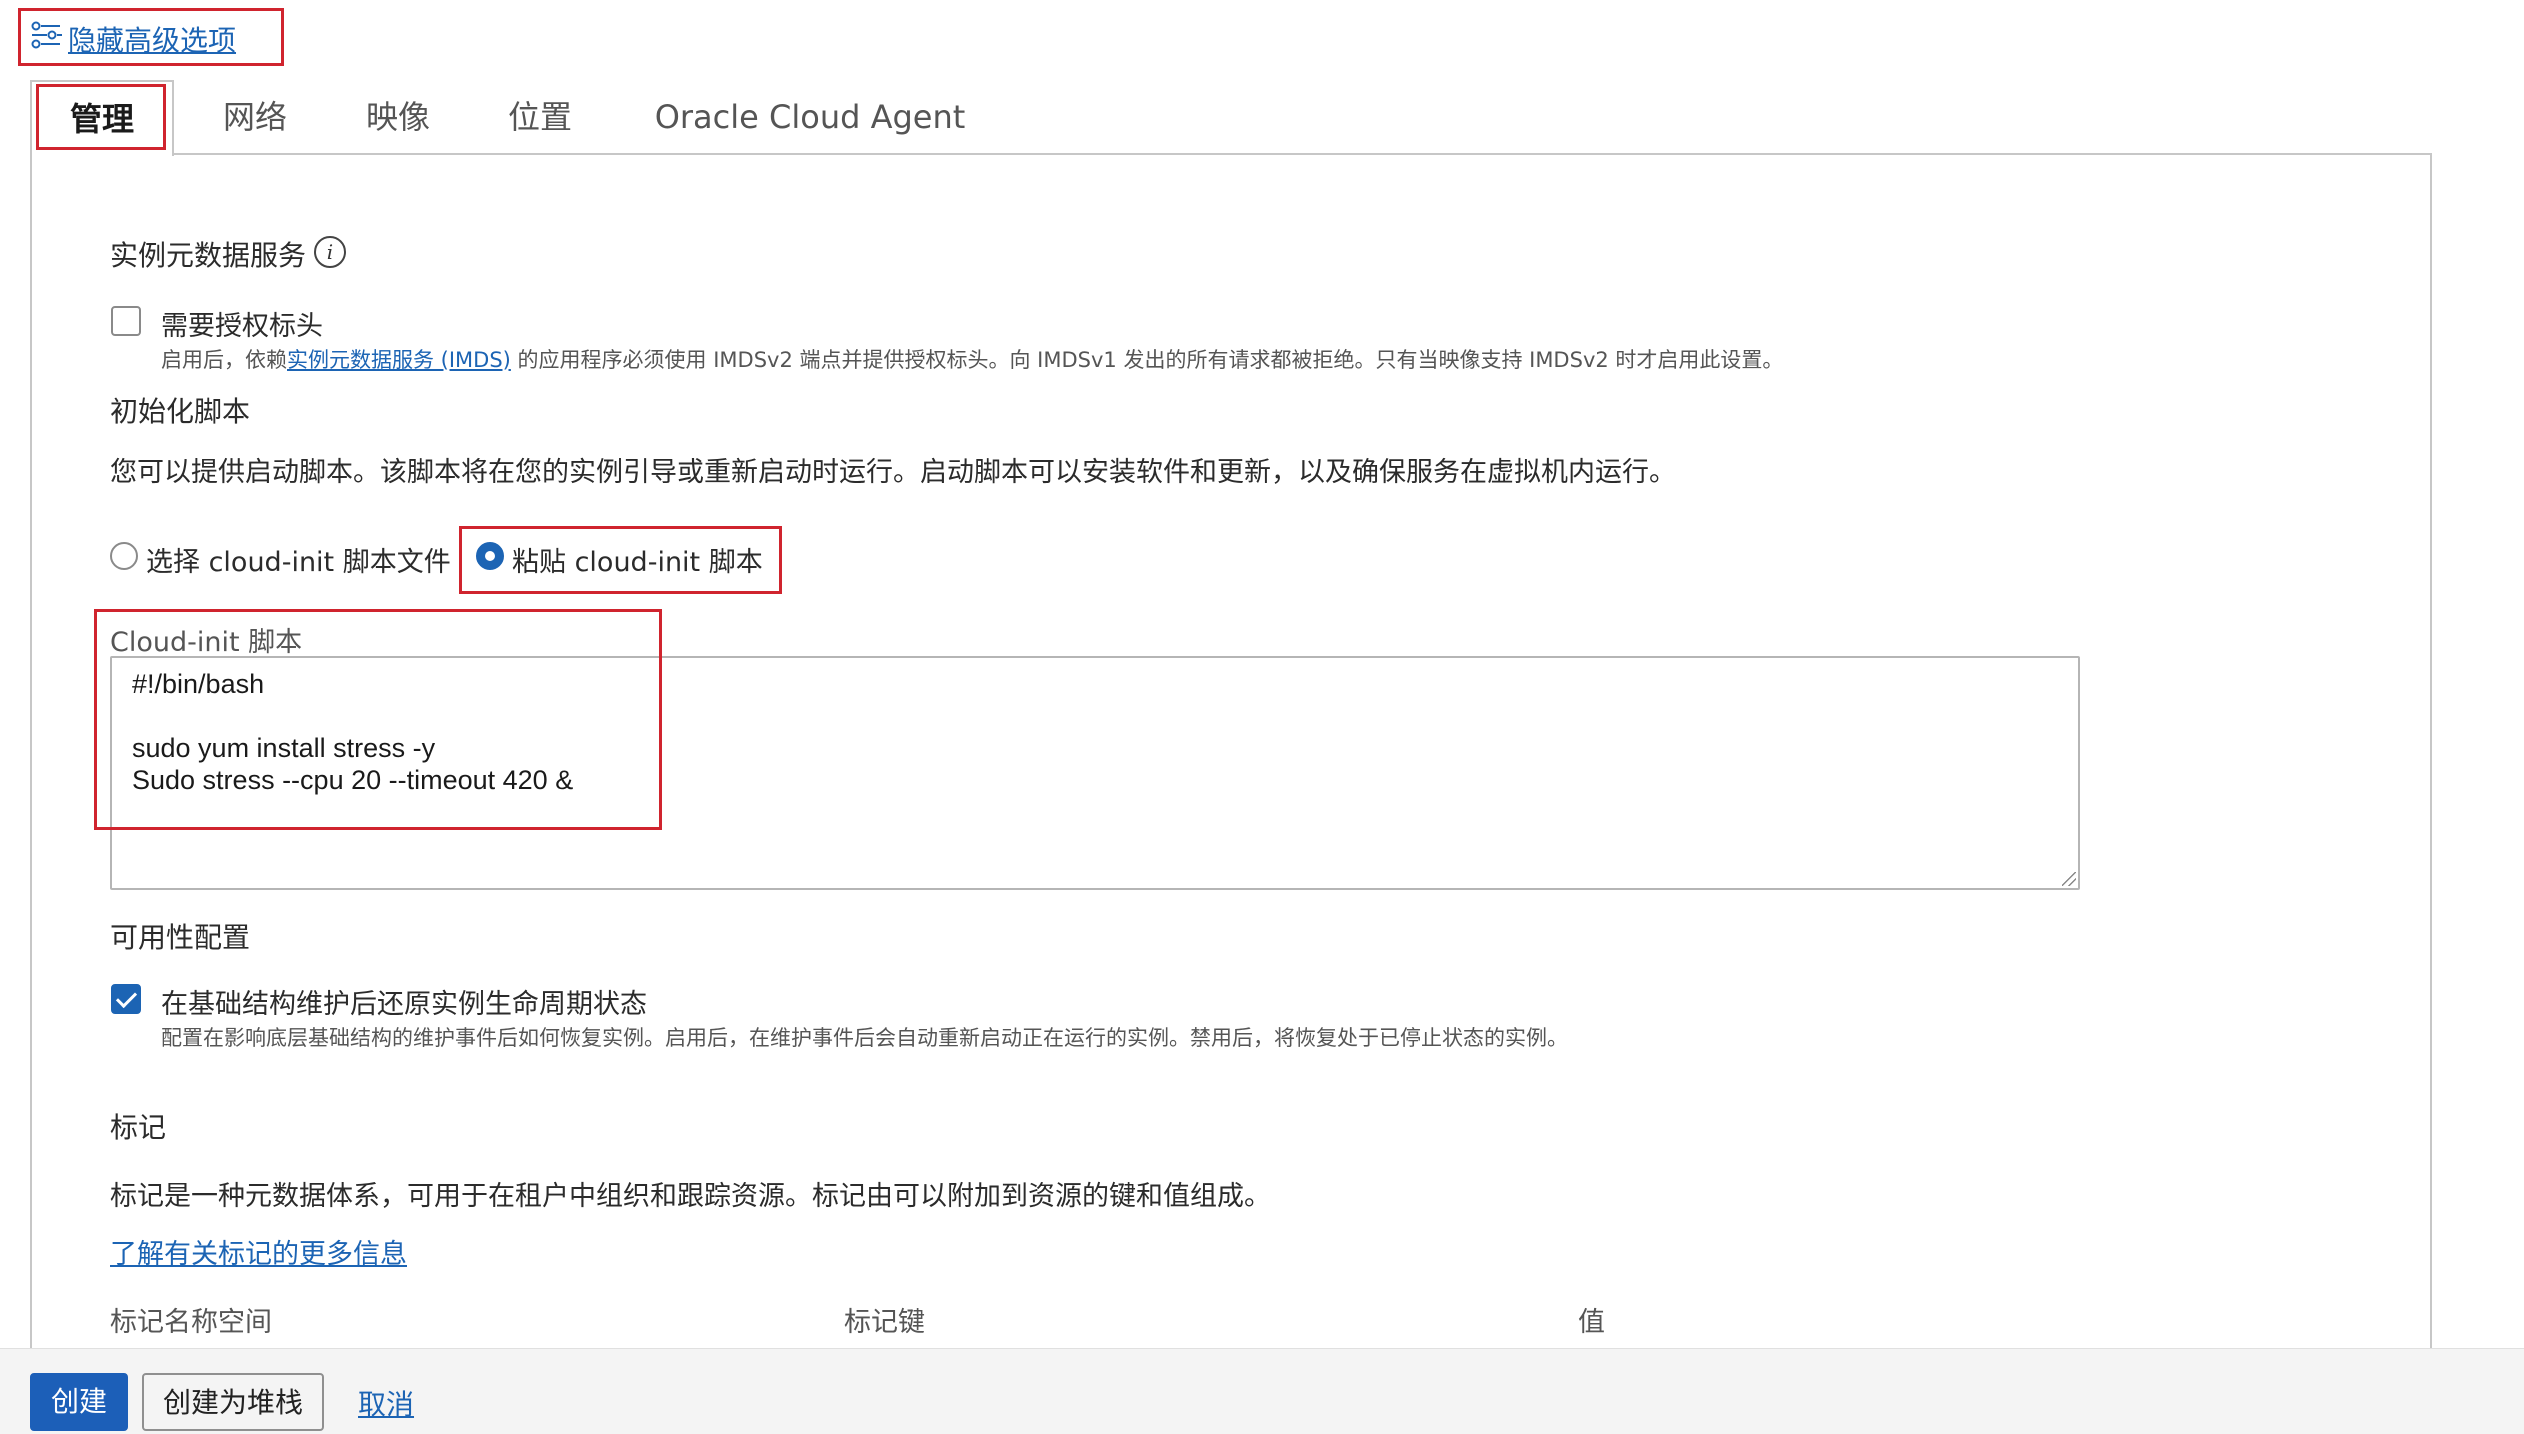 The image size is (2524, 1434). Describe the element at coordinates (1591, 1322) in the screenshot. I see `tag-value-header: 值` at that location.